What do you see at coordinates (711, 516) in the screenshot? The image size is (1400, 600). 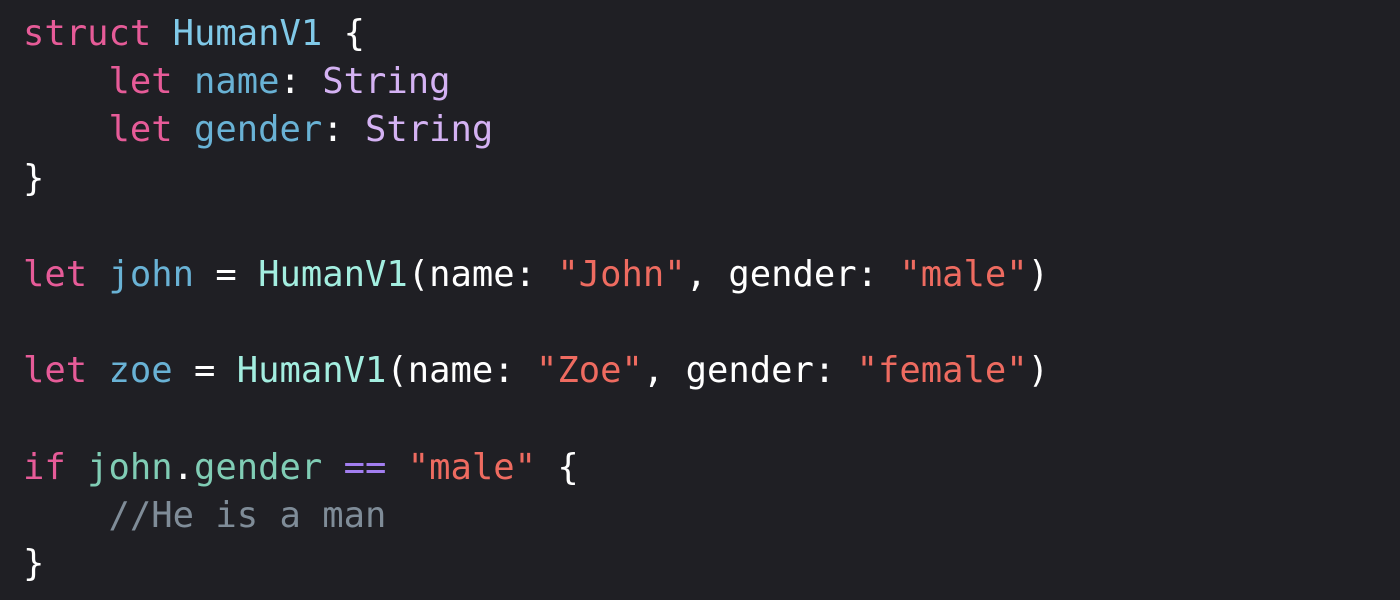 I see `code-line: //He is a man` at bounding box center [711, 516].